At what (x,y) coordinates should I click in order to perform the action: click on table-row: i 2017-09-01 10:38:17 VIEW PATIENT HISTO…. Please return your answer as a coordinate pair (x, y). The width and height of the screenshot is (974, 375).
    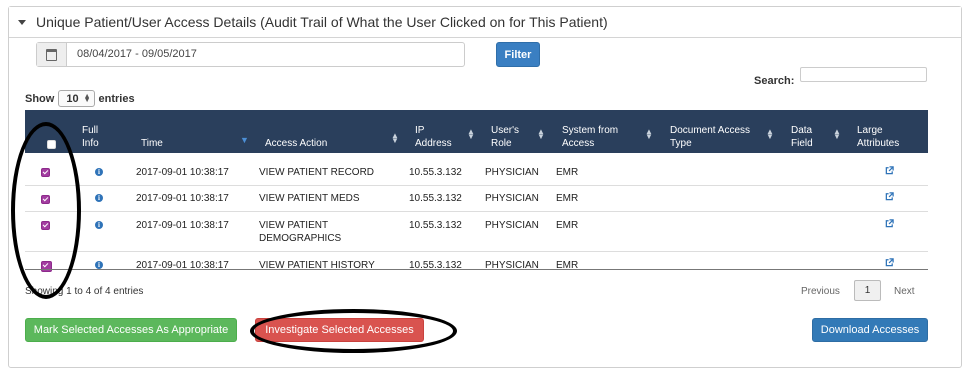
    Looking at the image, I should click on (476, 262).